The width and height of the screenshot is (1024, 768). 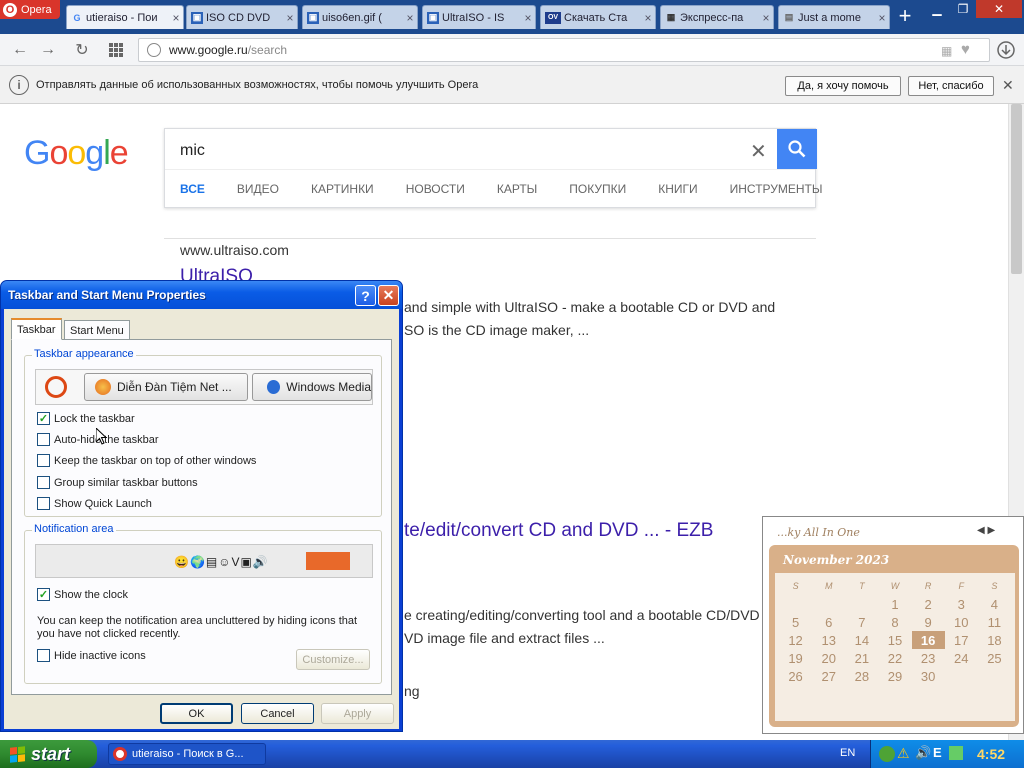 What do you see at coordinates (928, 676) in the screenshot?
I see `calendar-day: 30` at bounding box center [928, 676].